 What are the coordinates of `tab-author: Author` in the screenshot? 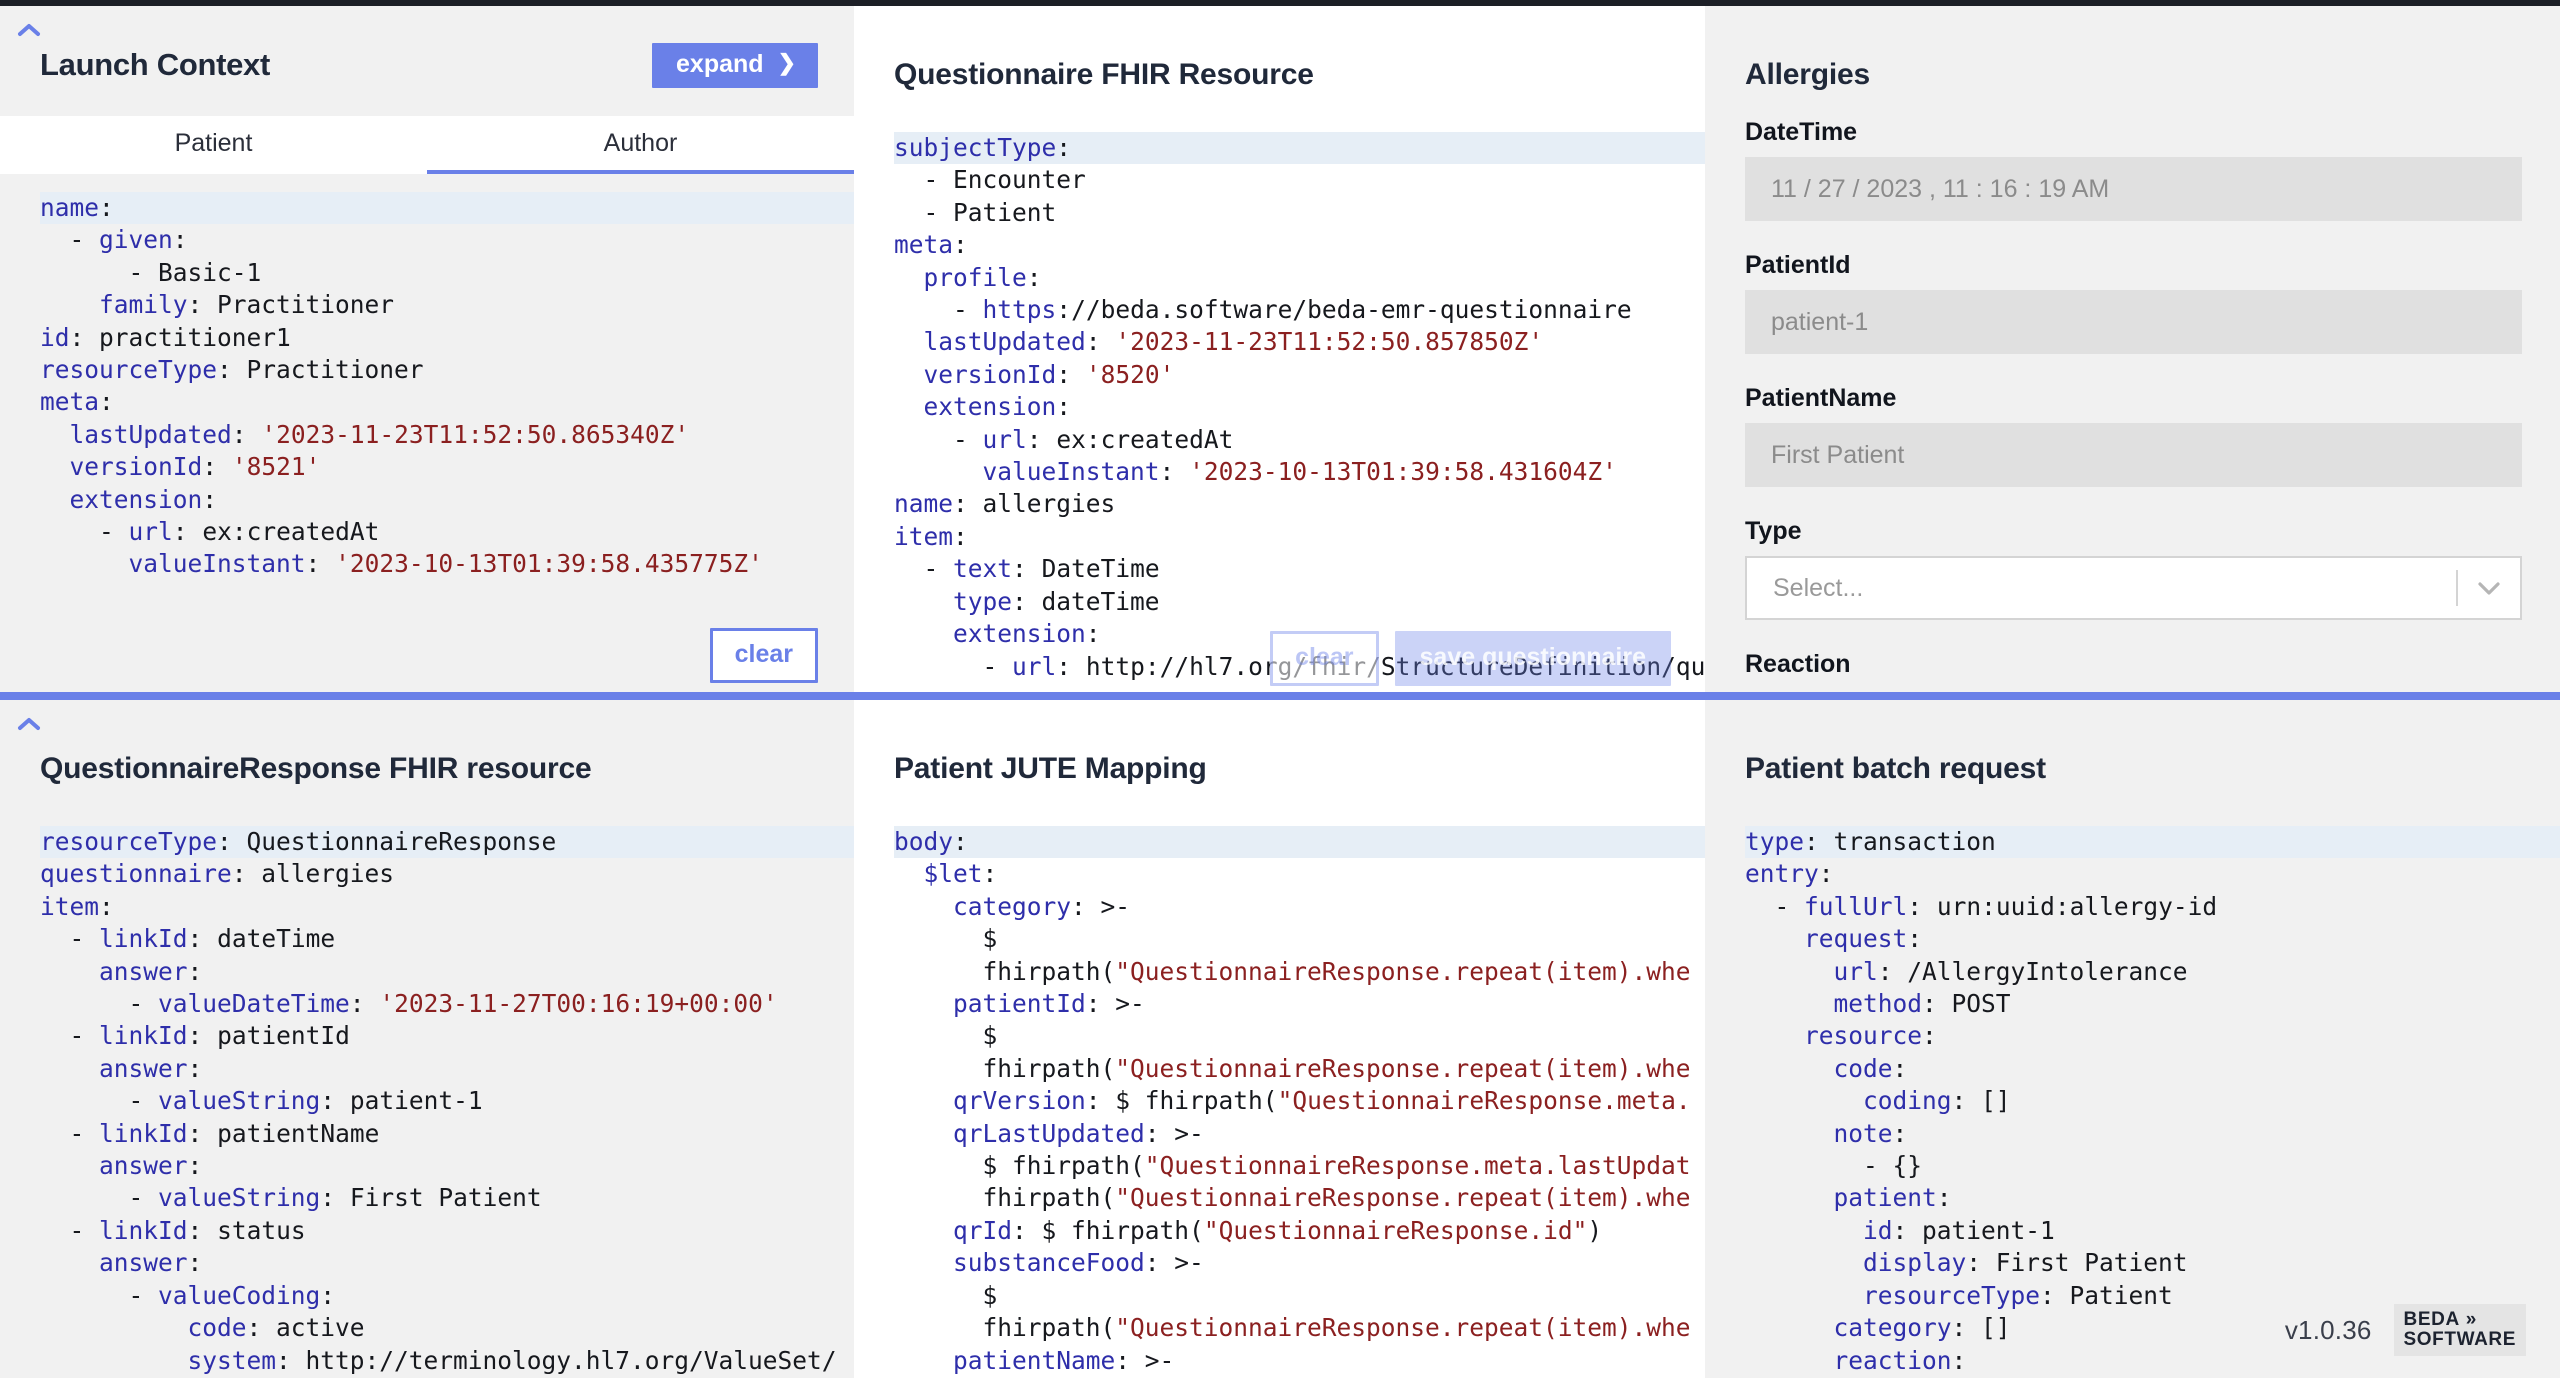 It's located at (640, 145).